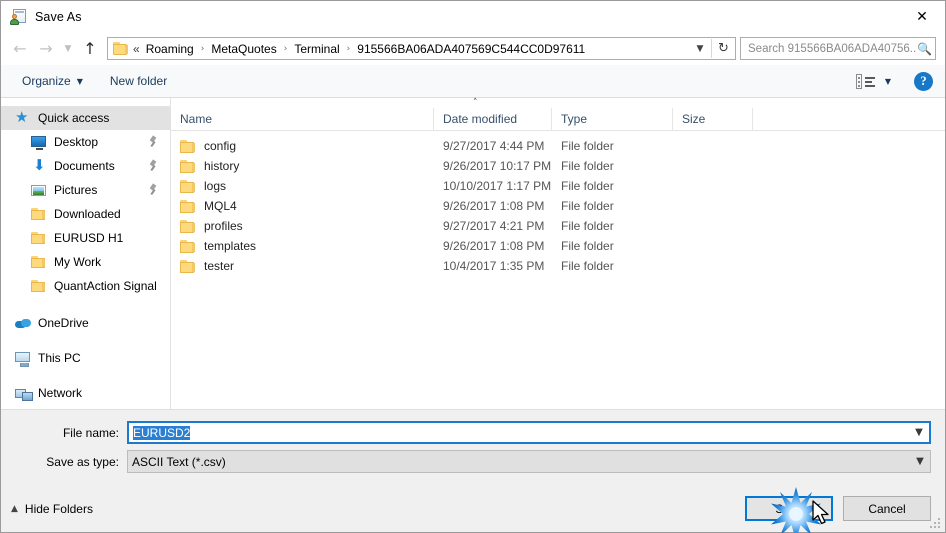 This screenshot has width=946, height=533. What do you see at coordinates (887, 508) in the screenshot?
I see `cancel-button: Cancel` at bounding box center [887, 508].